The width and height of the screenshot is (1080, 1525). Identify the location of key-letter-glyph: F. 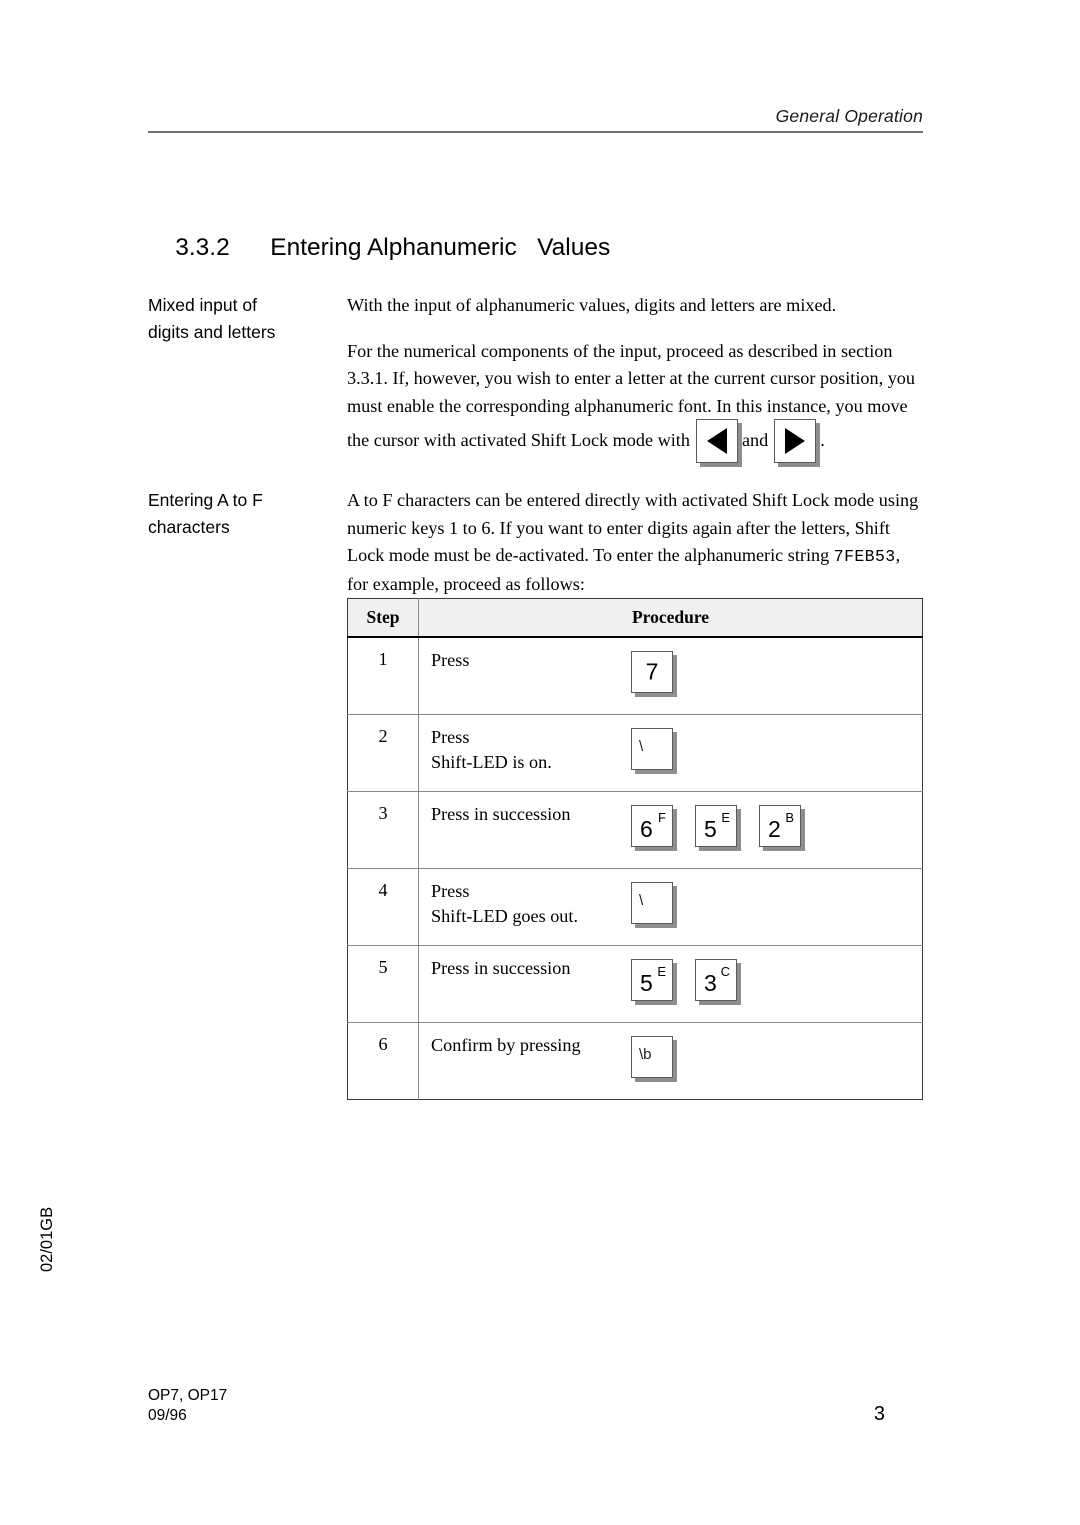
(662, 817).